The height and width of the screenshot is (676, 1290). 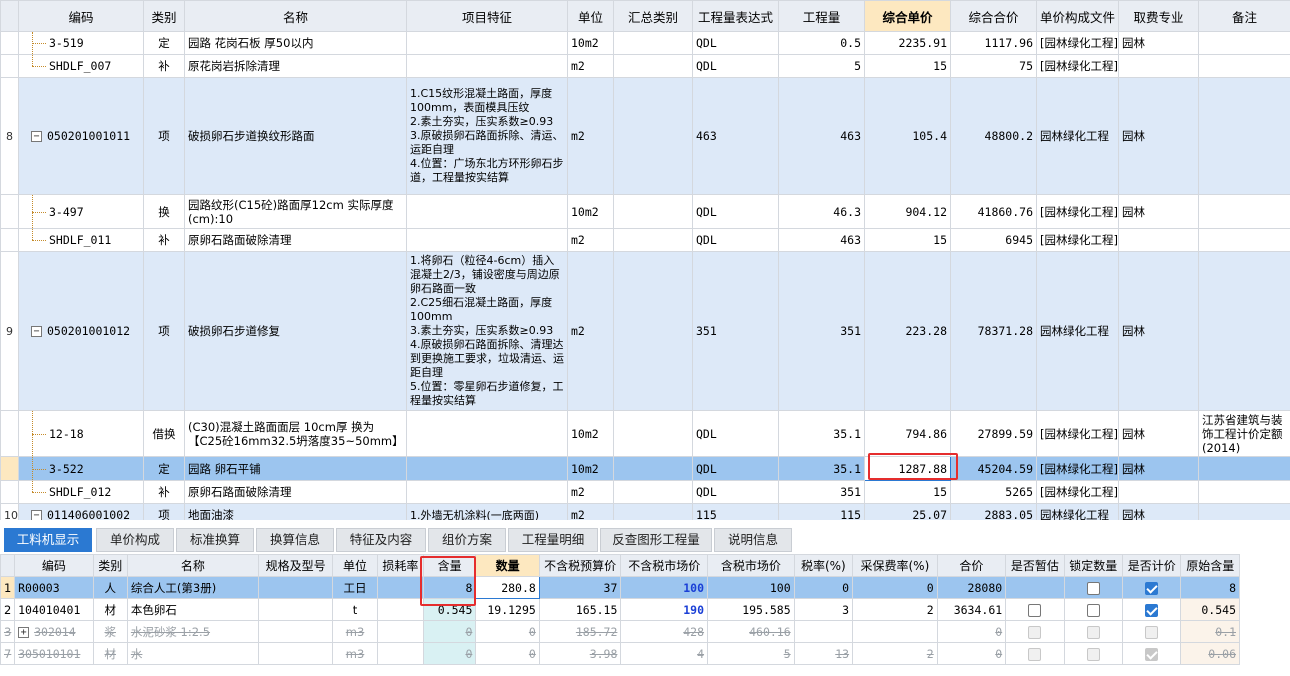 What do you see at coordinates (751, 609) in the screenshot?
I see `cell-market-price-in: 195.585` at bounding box center [751, 609].